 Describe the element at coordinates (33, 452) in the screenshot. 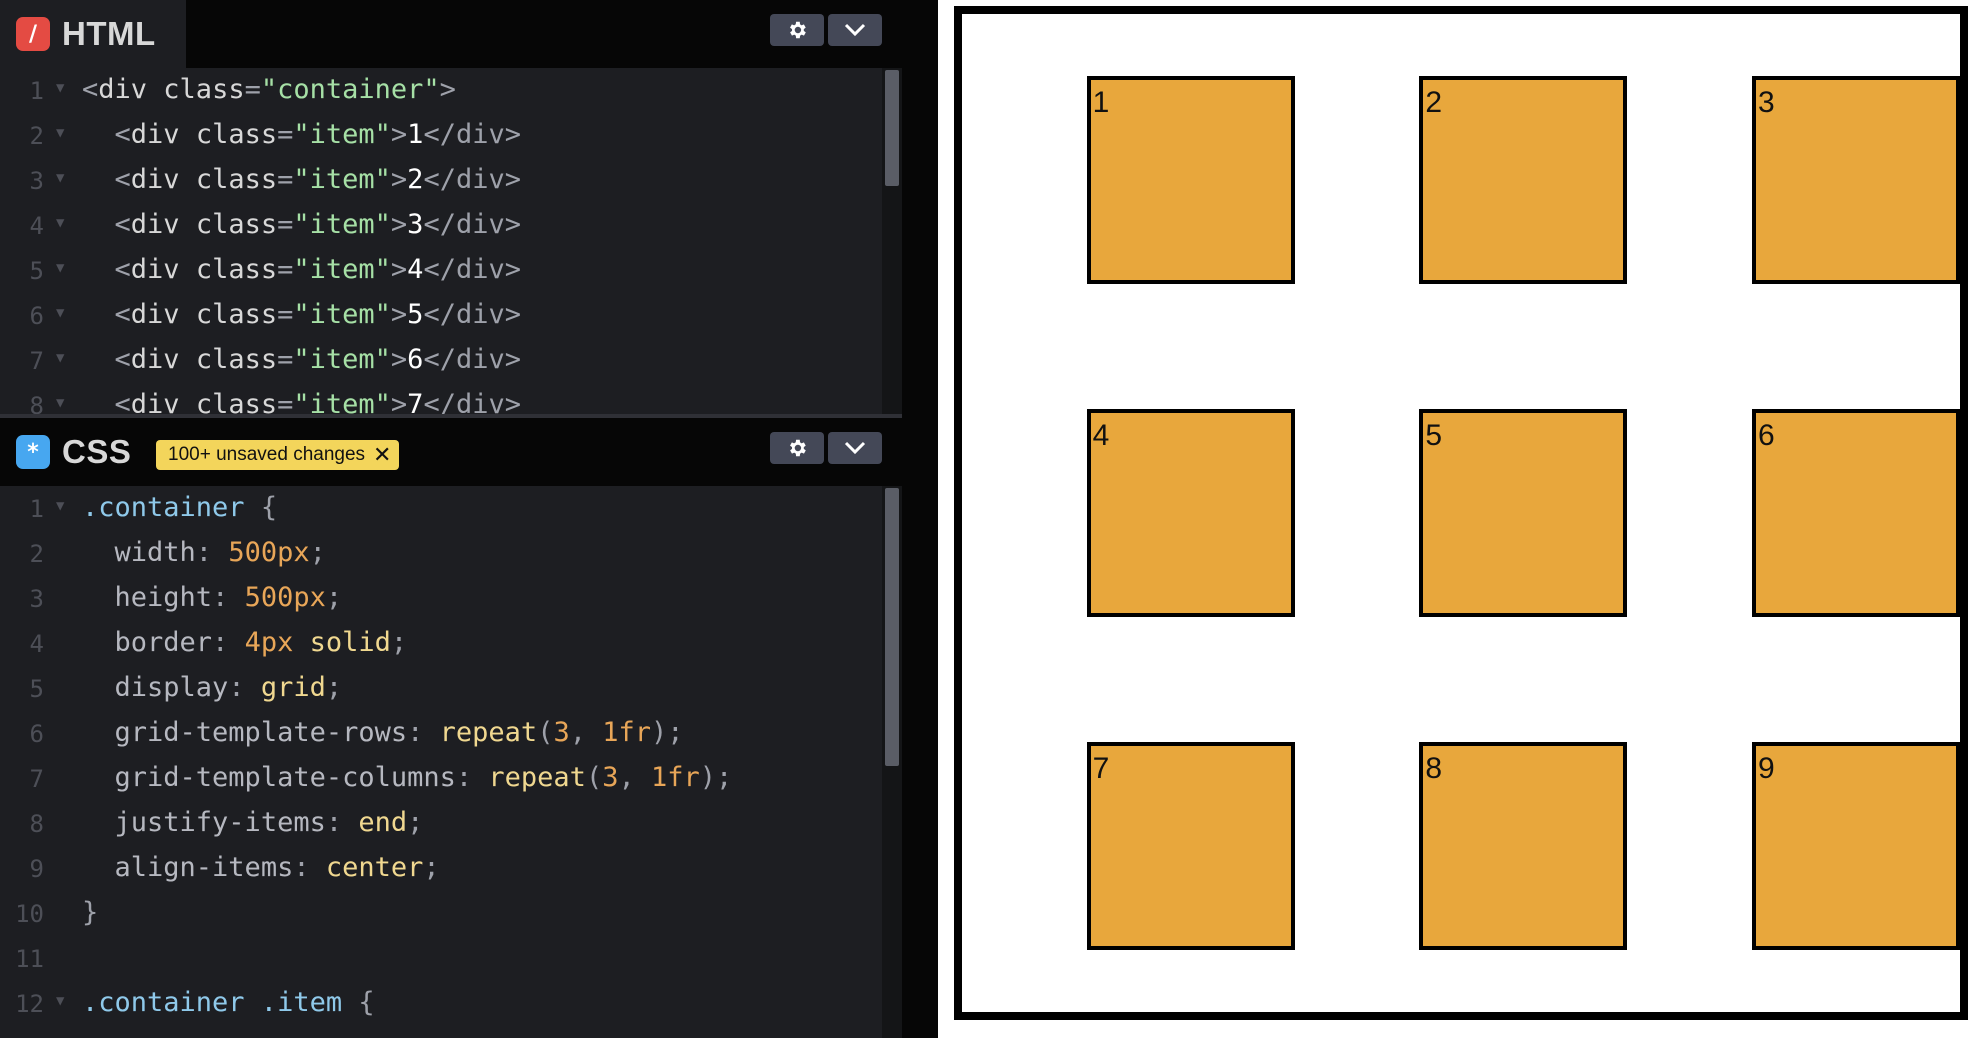

I see `css-asterisk-icon: *` at that location.